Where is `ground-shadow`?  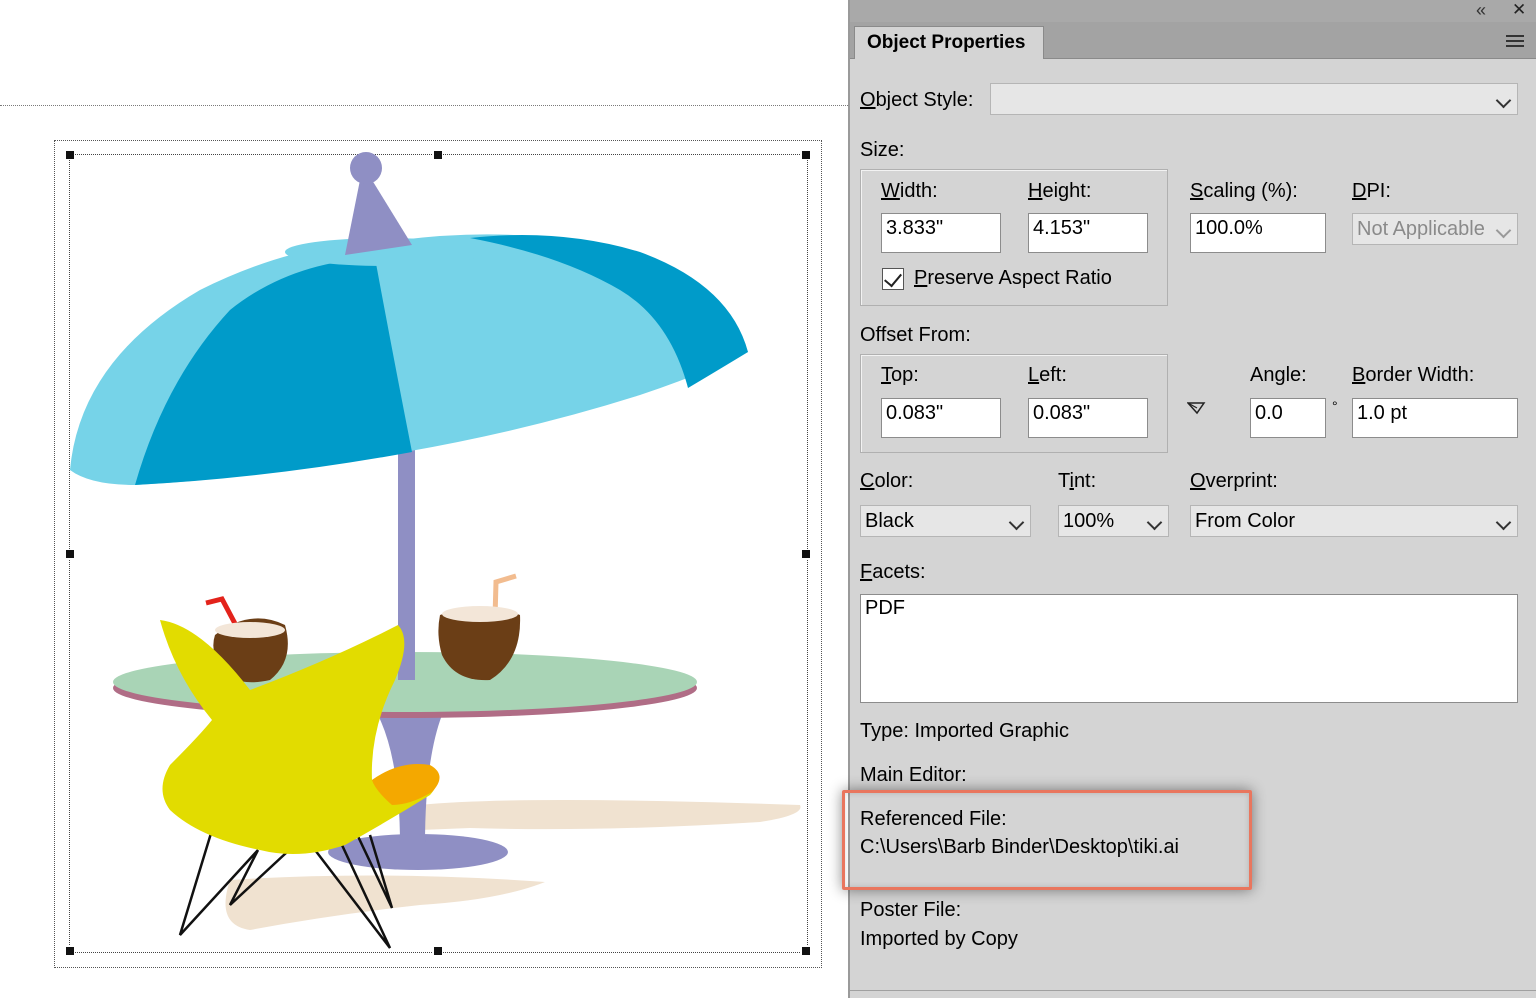
ground-shadow is located at coordinates (610, 815).